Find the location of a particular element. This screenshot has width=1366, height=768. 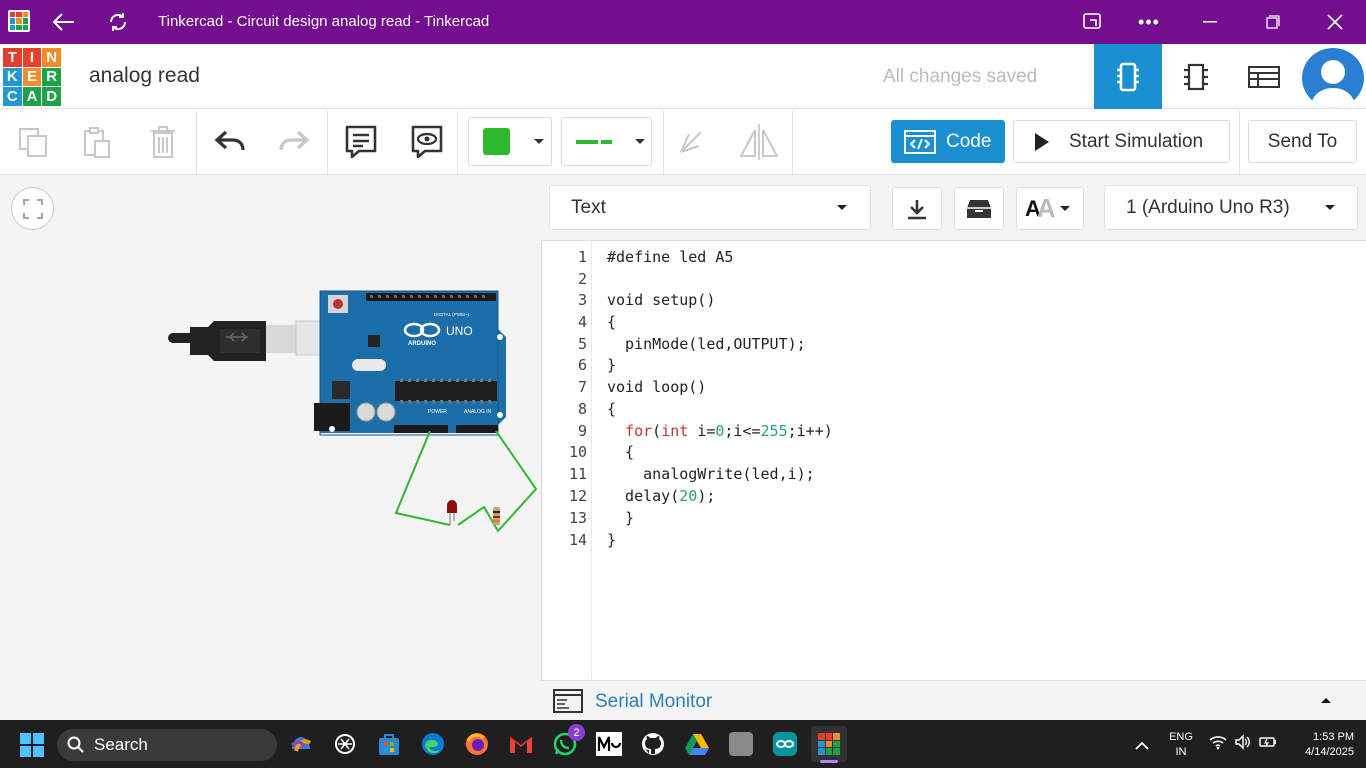

clock-time: 1:53 PM is located at coordinates (1333, 737).